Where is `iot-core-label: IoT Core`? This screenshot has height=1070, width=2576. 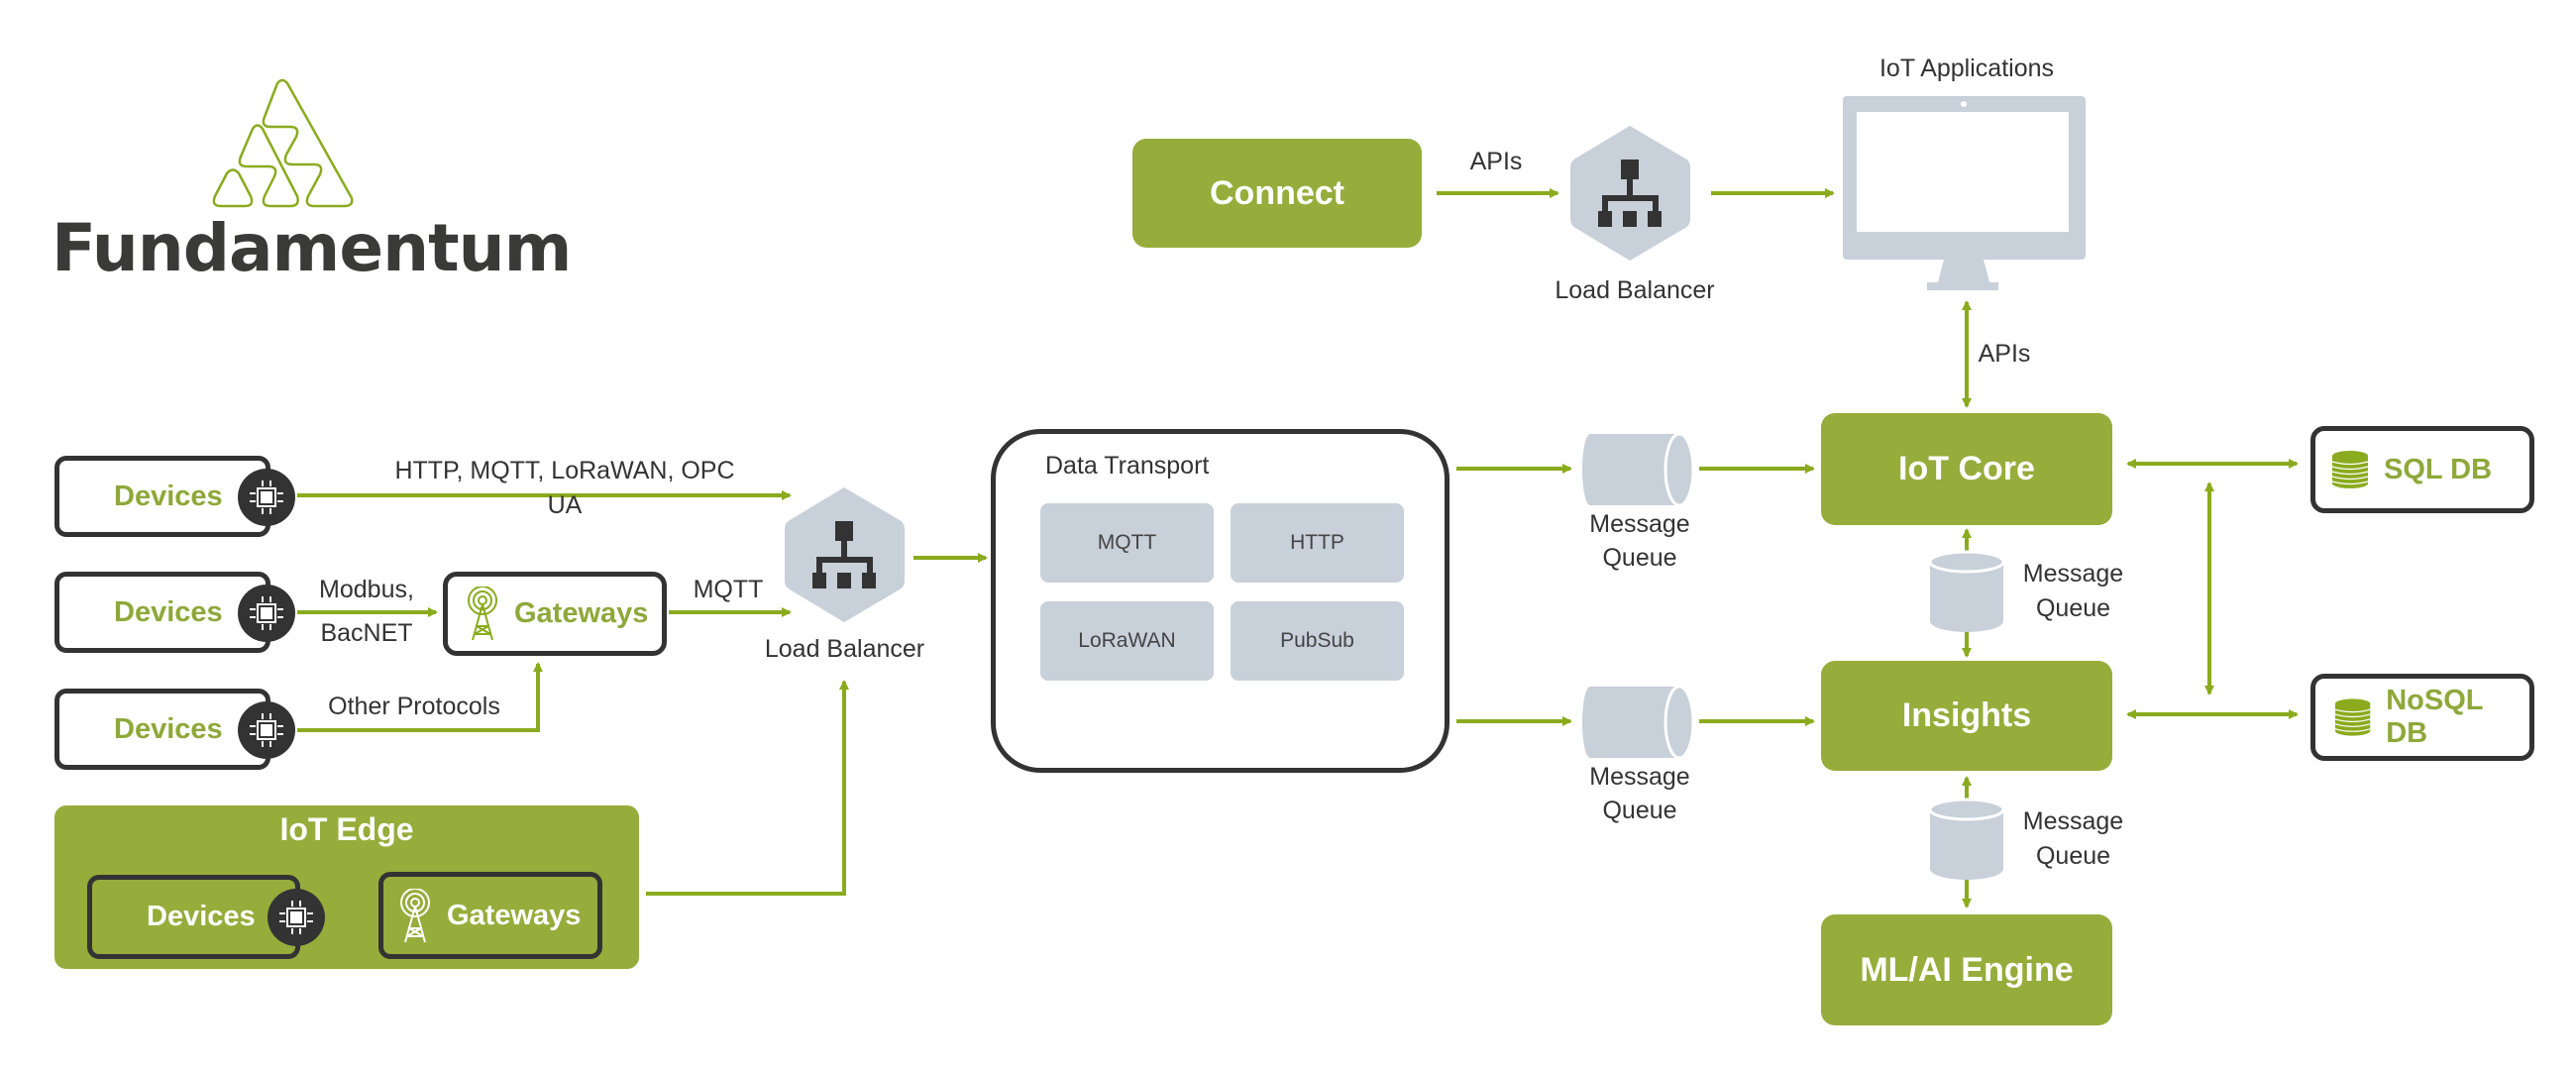
iot-core-label: IoT Core is located at coordinates (1966, 468).